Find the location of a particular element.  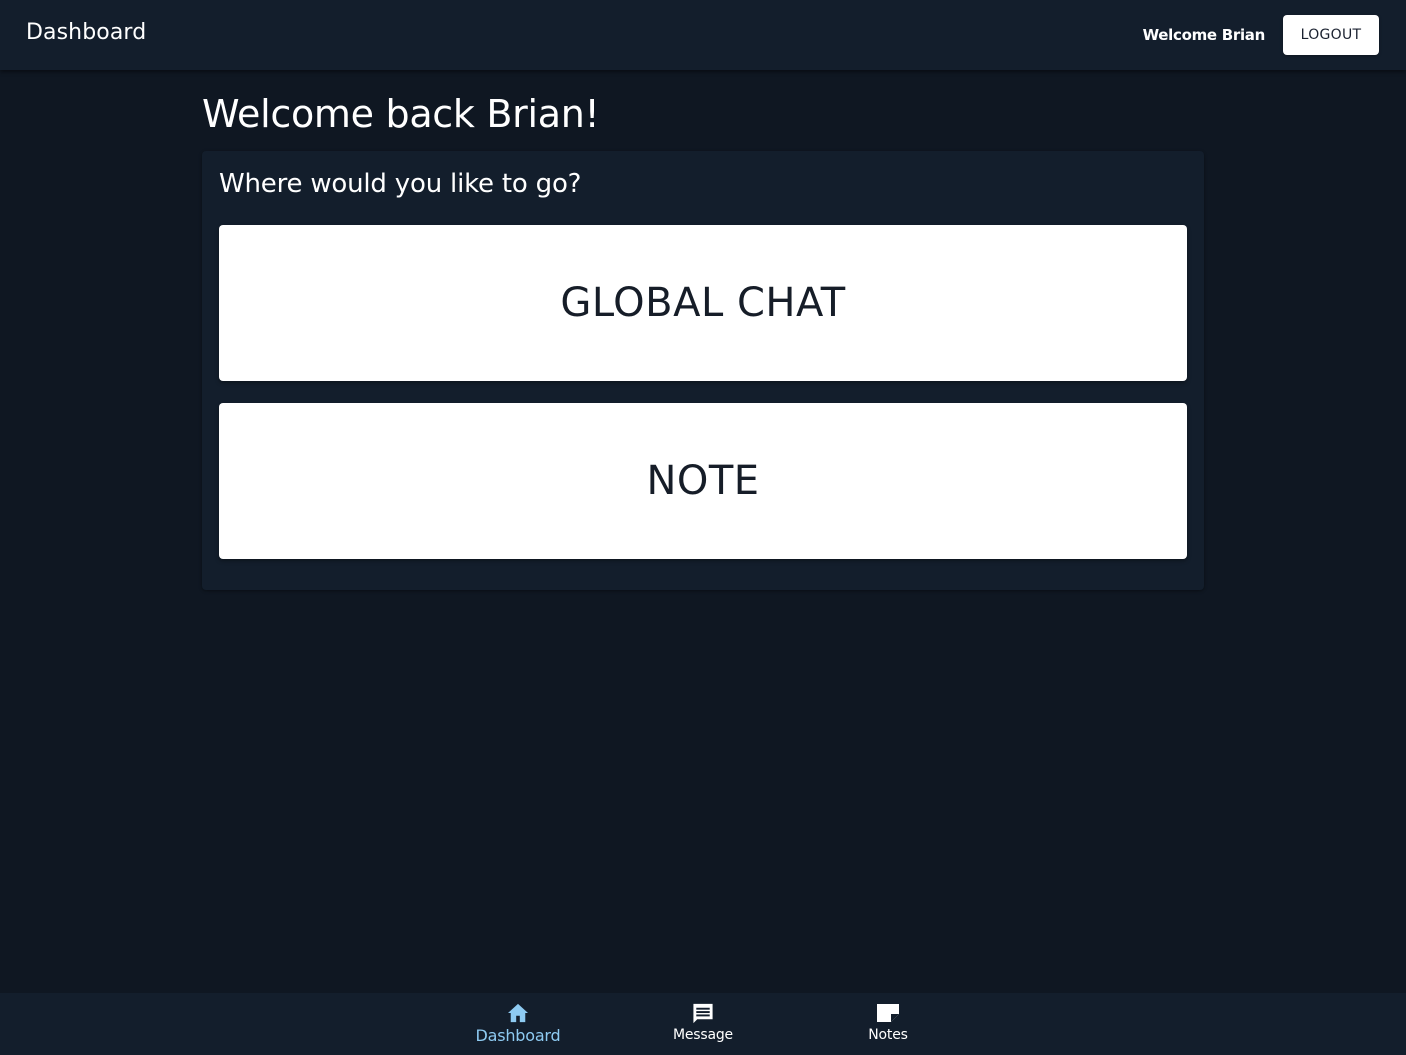

welcome-user-text: Welcome Brian is located at coordinates (1204, 35).